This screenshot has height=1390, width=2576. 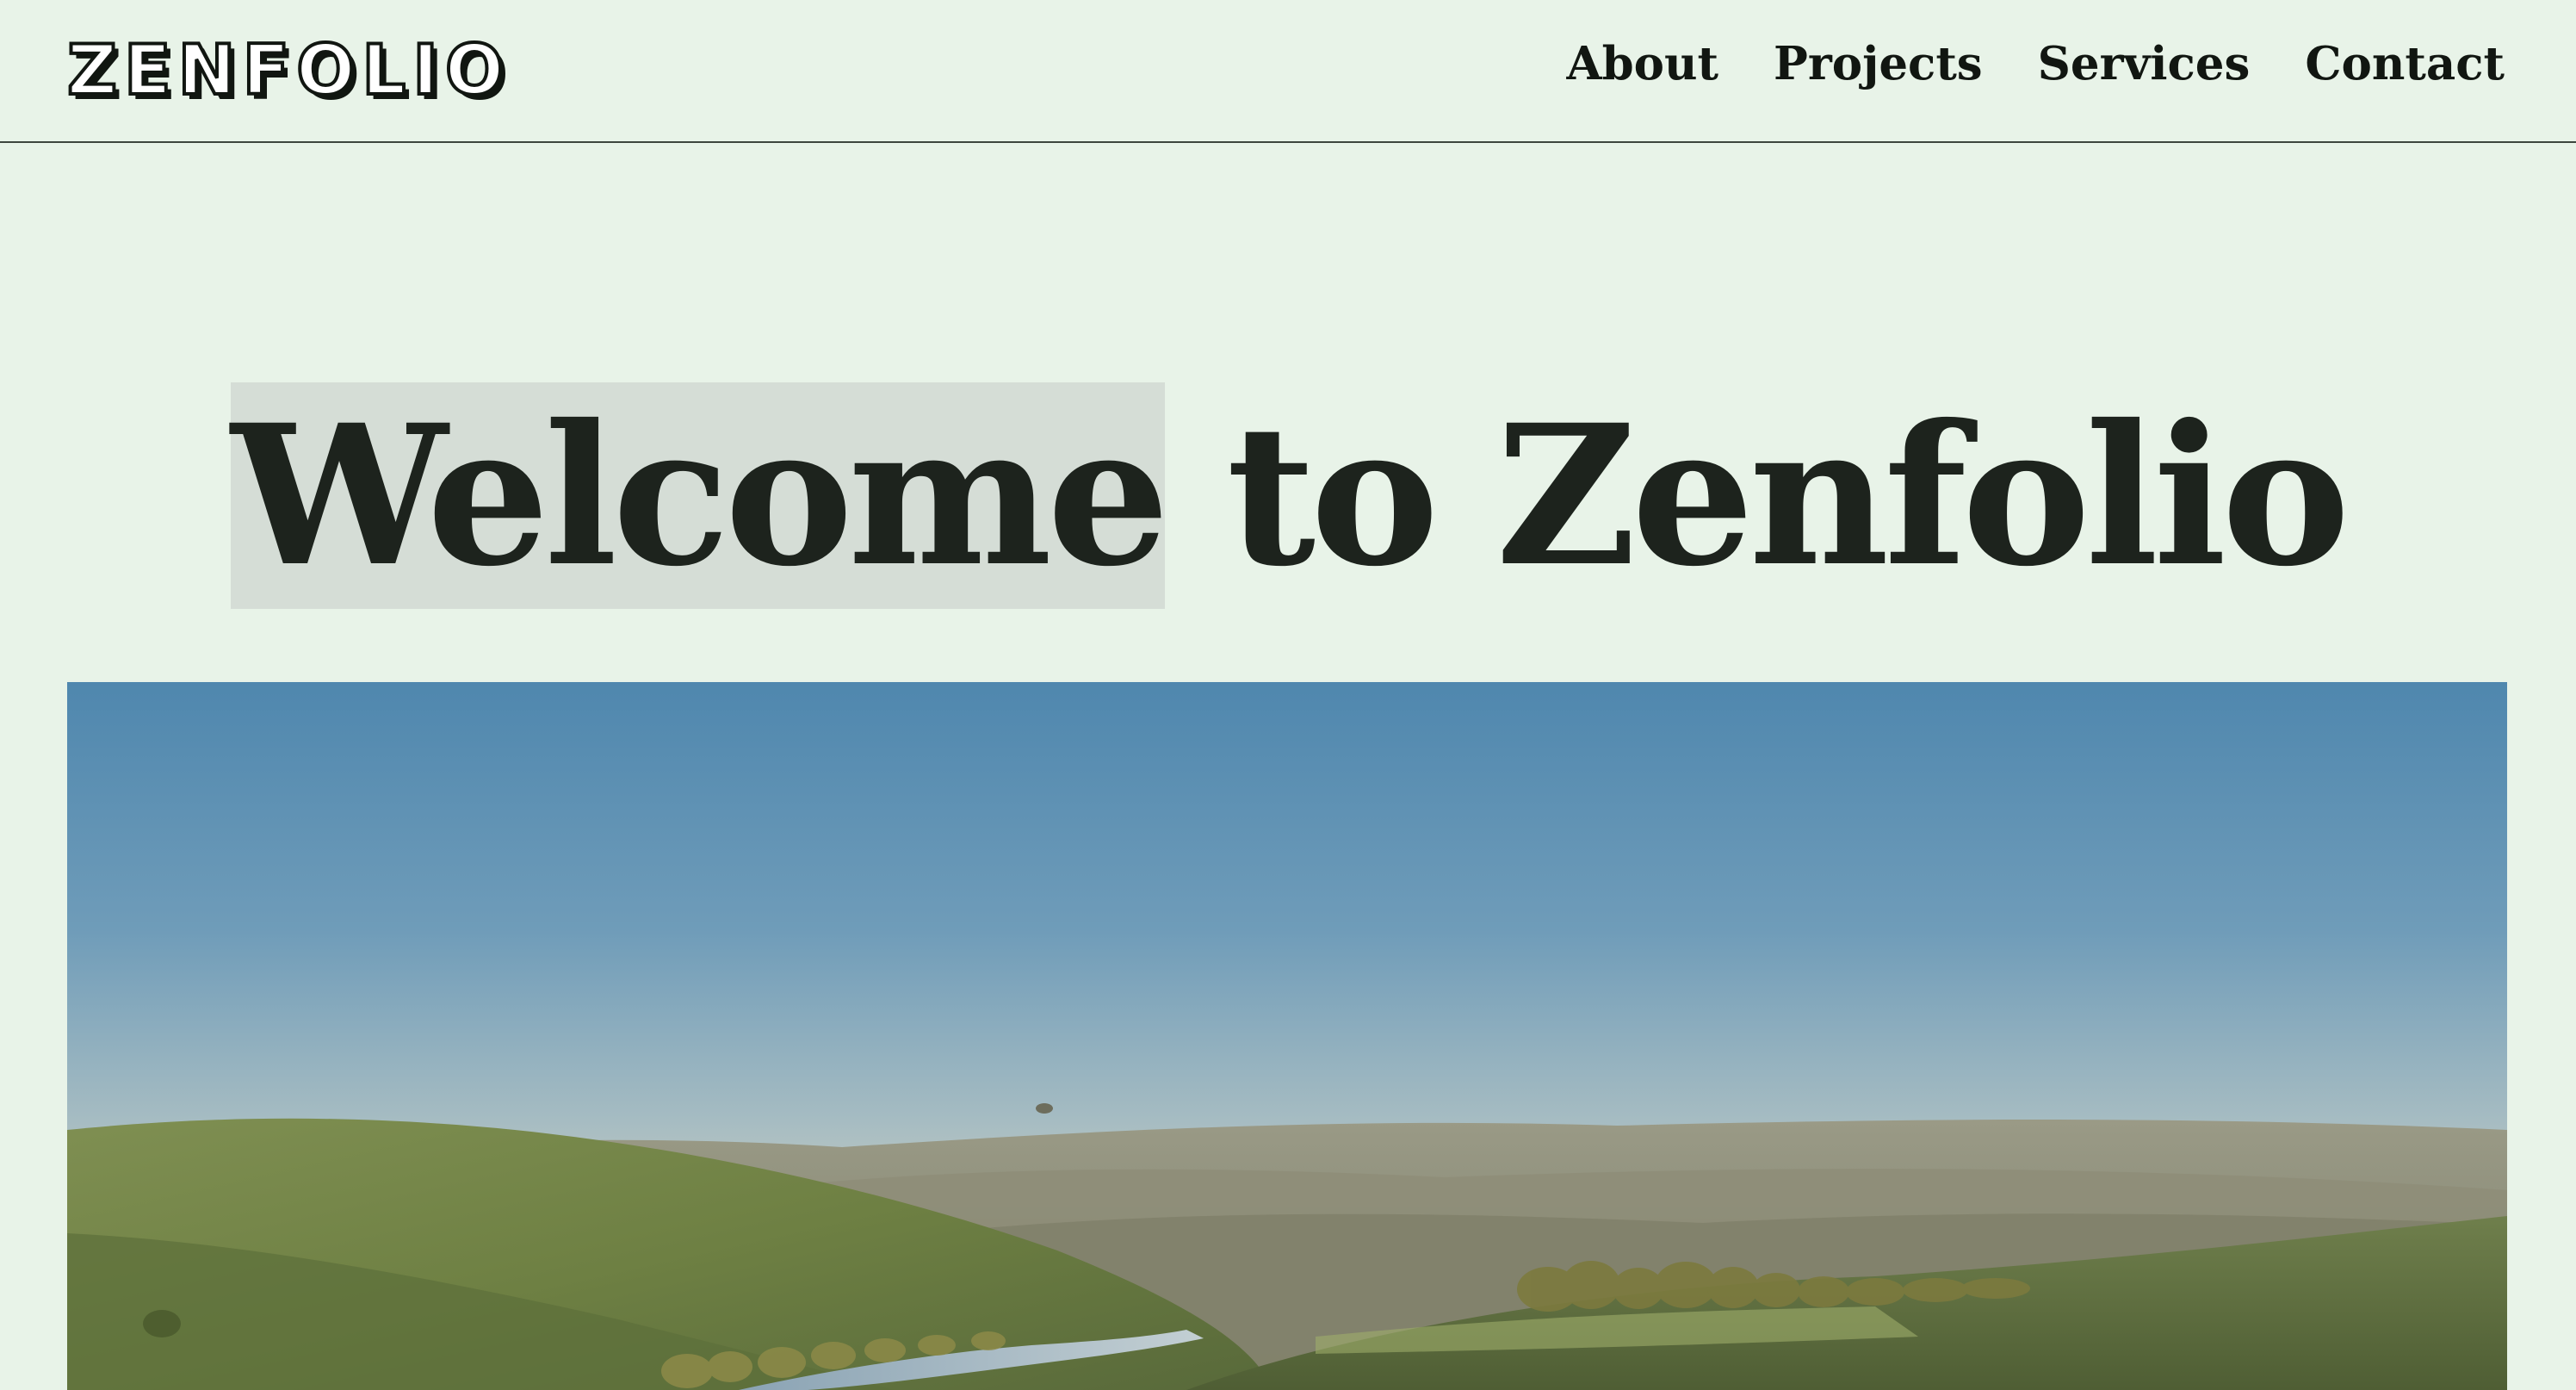 What do you see at coordinates (1288, 71) in the screenshot?
I see `site-header: ZENFOLIO About Projects Services Contact` at bounding box center [1288, 71].